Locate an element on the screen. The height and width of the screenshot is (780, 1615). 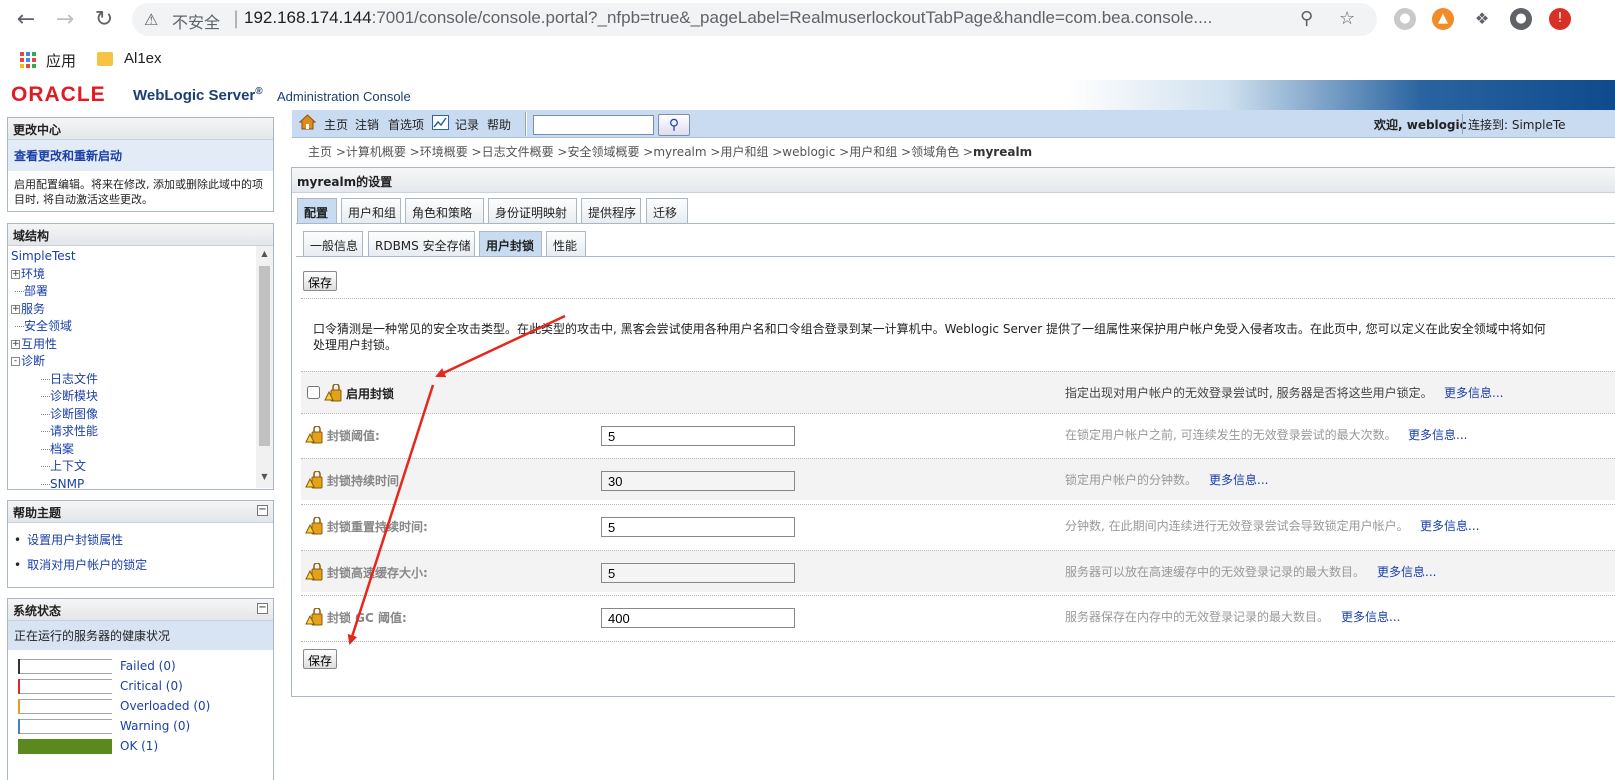
search-icon: ⚲ is located at coordinates (674, 125).